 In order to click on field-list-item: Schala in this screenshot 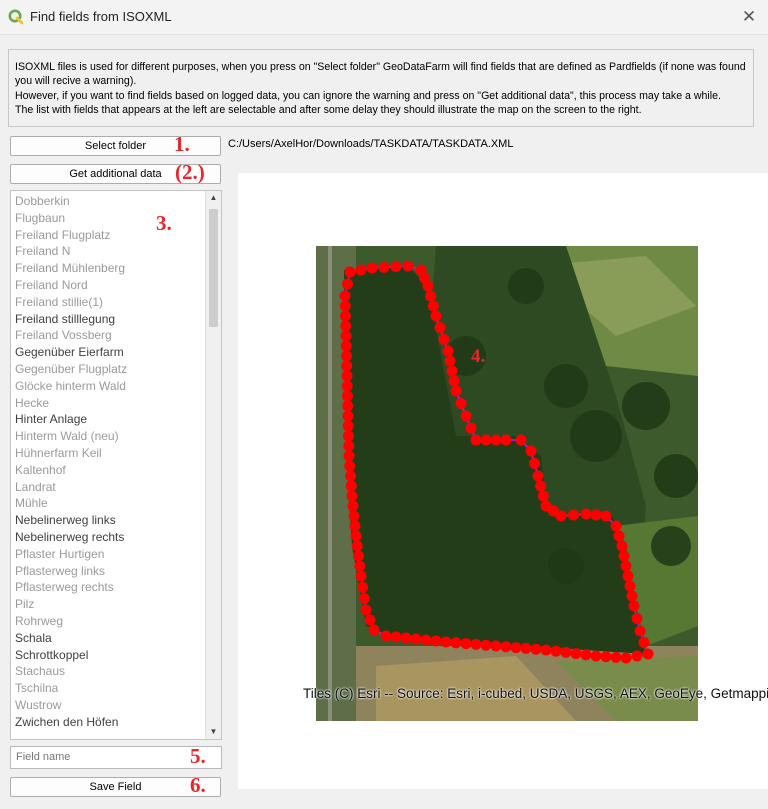, I will do `click(108, 638)`.